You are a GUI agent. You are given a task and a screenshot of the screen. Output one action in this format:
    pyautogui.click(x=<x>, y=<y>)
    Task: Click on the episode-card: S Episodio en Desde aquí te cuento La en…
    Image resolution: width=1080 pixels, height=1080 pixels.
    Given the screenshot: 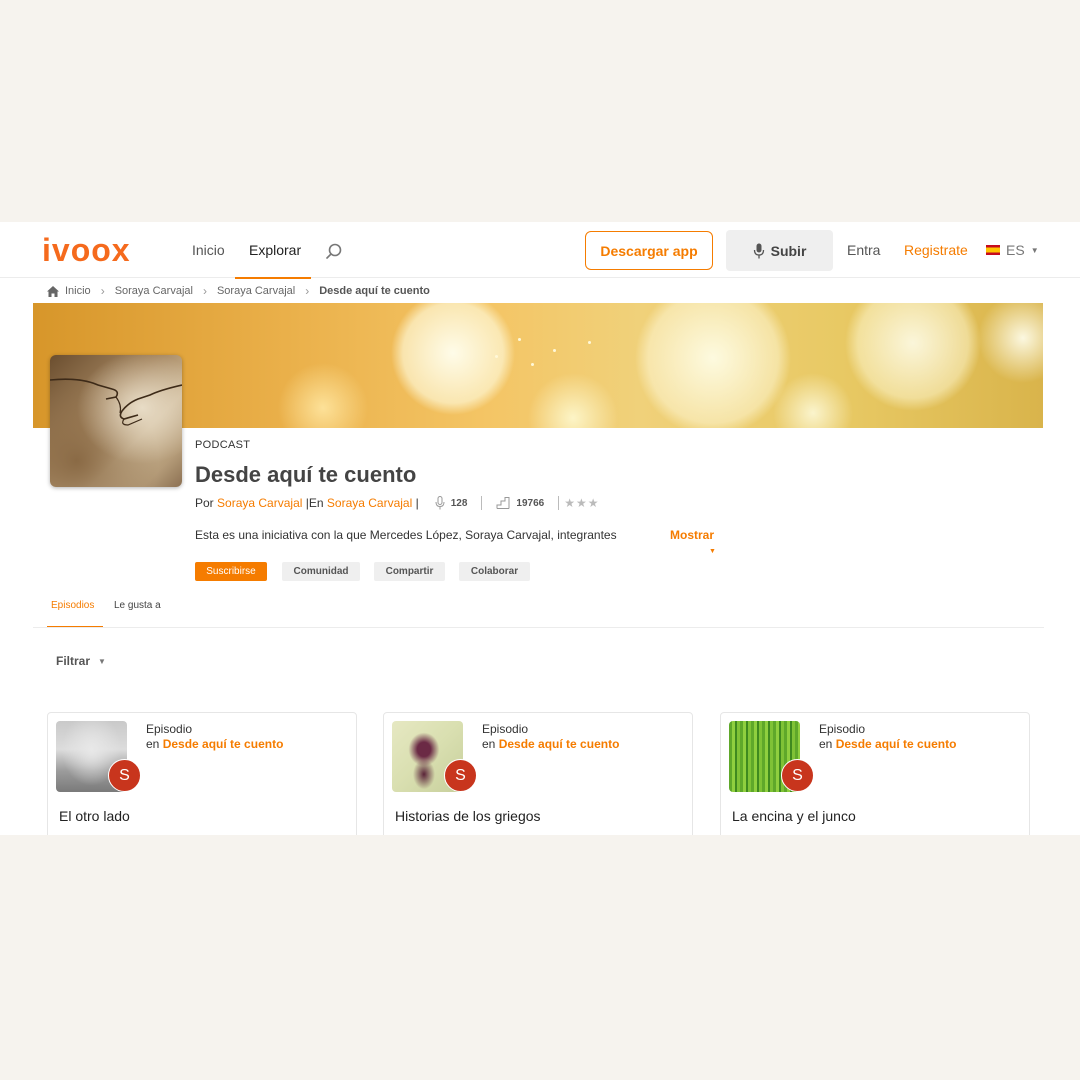 What is the action you would take?
    pyautogui.click(x=875, y=773)
    